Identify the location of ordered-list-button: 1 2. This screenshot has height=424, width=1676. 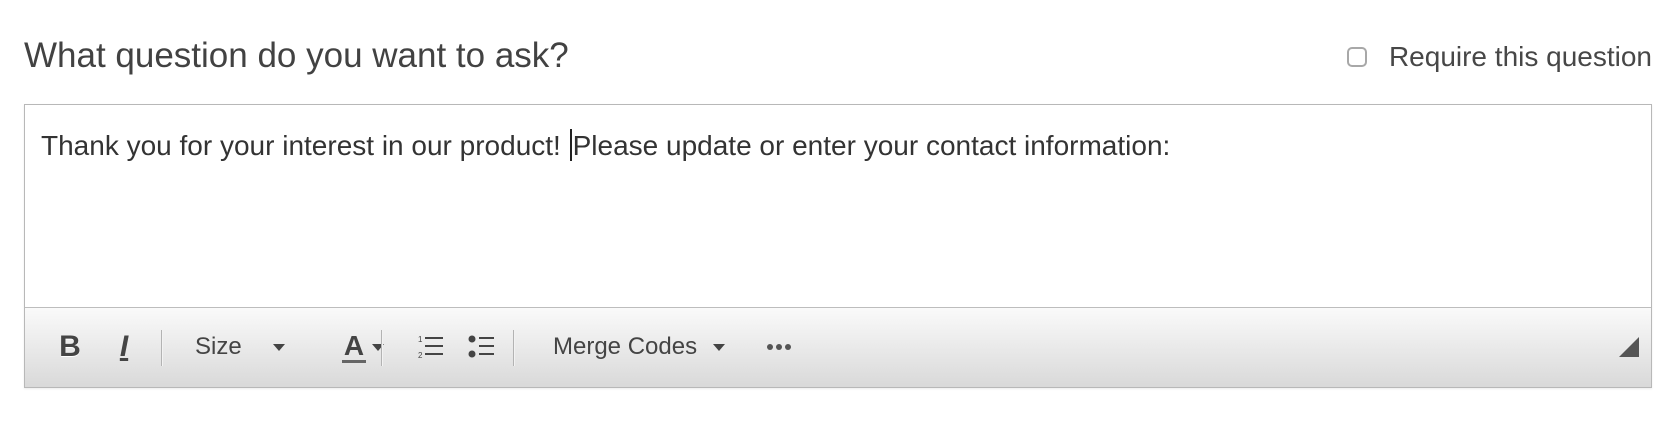
(431, 347).